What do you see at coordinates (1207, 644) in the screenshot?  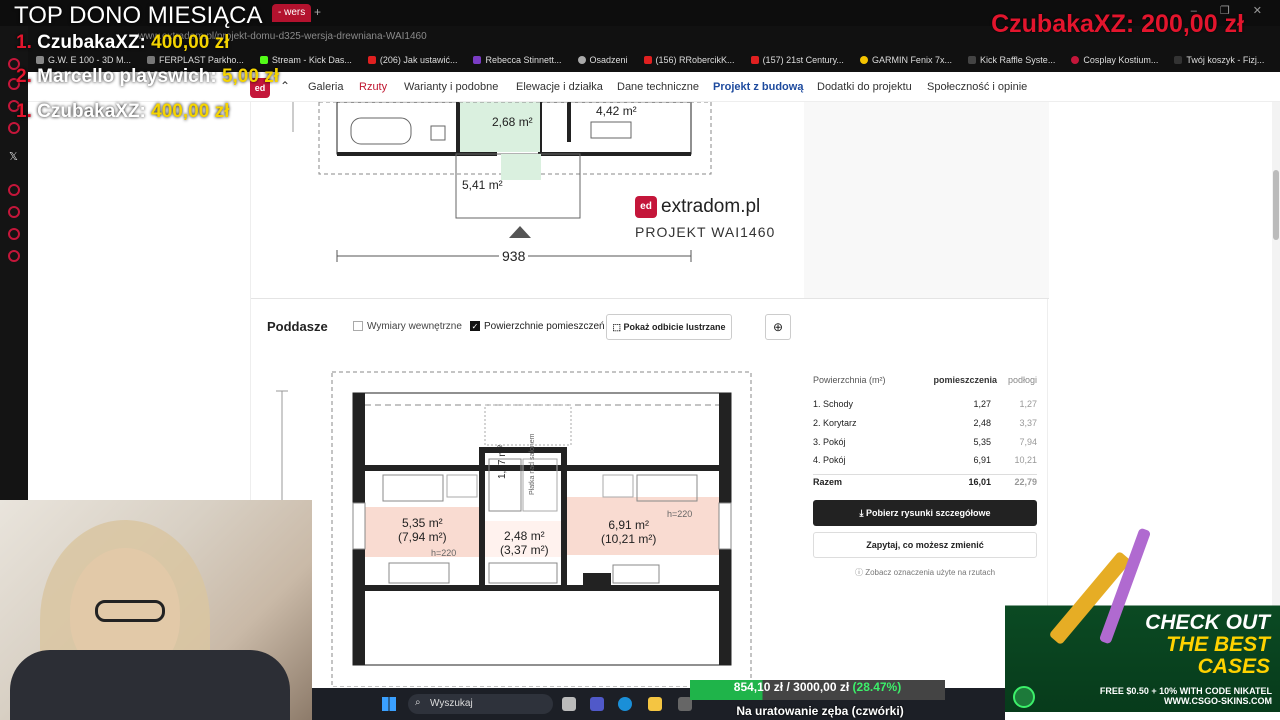 I see `ad-headline: CHECK OUT THE BEST CASES` at bounding box center [1207, 644].